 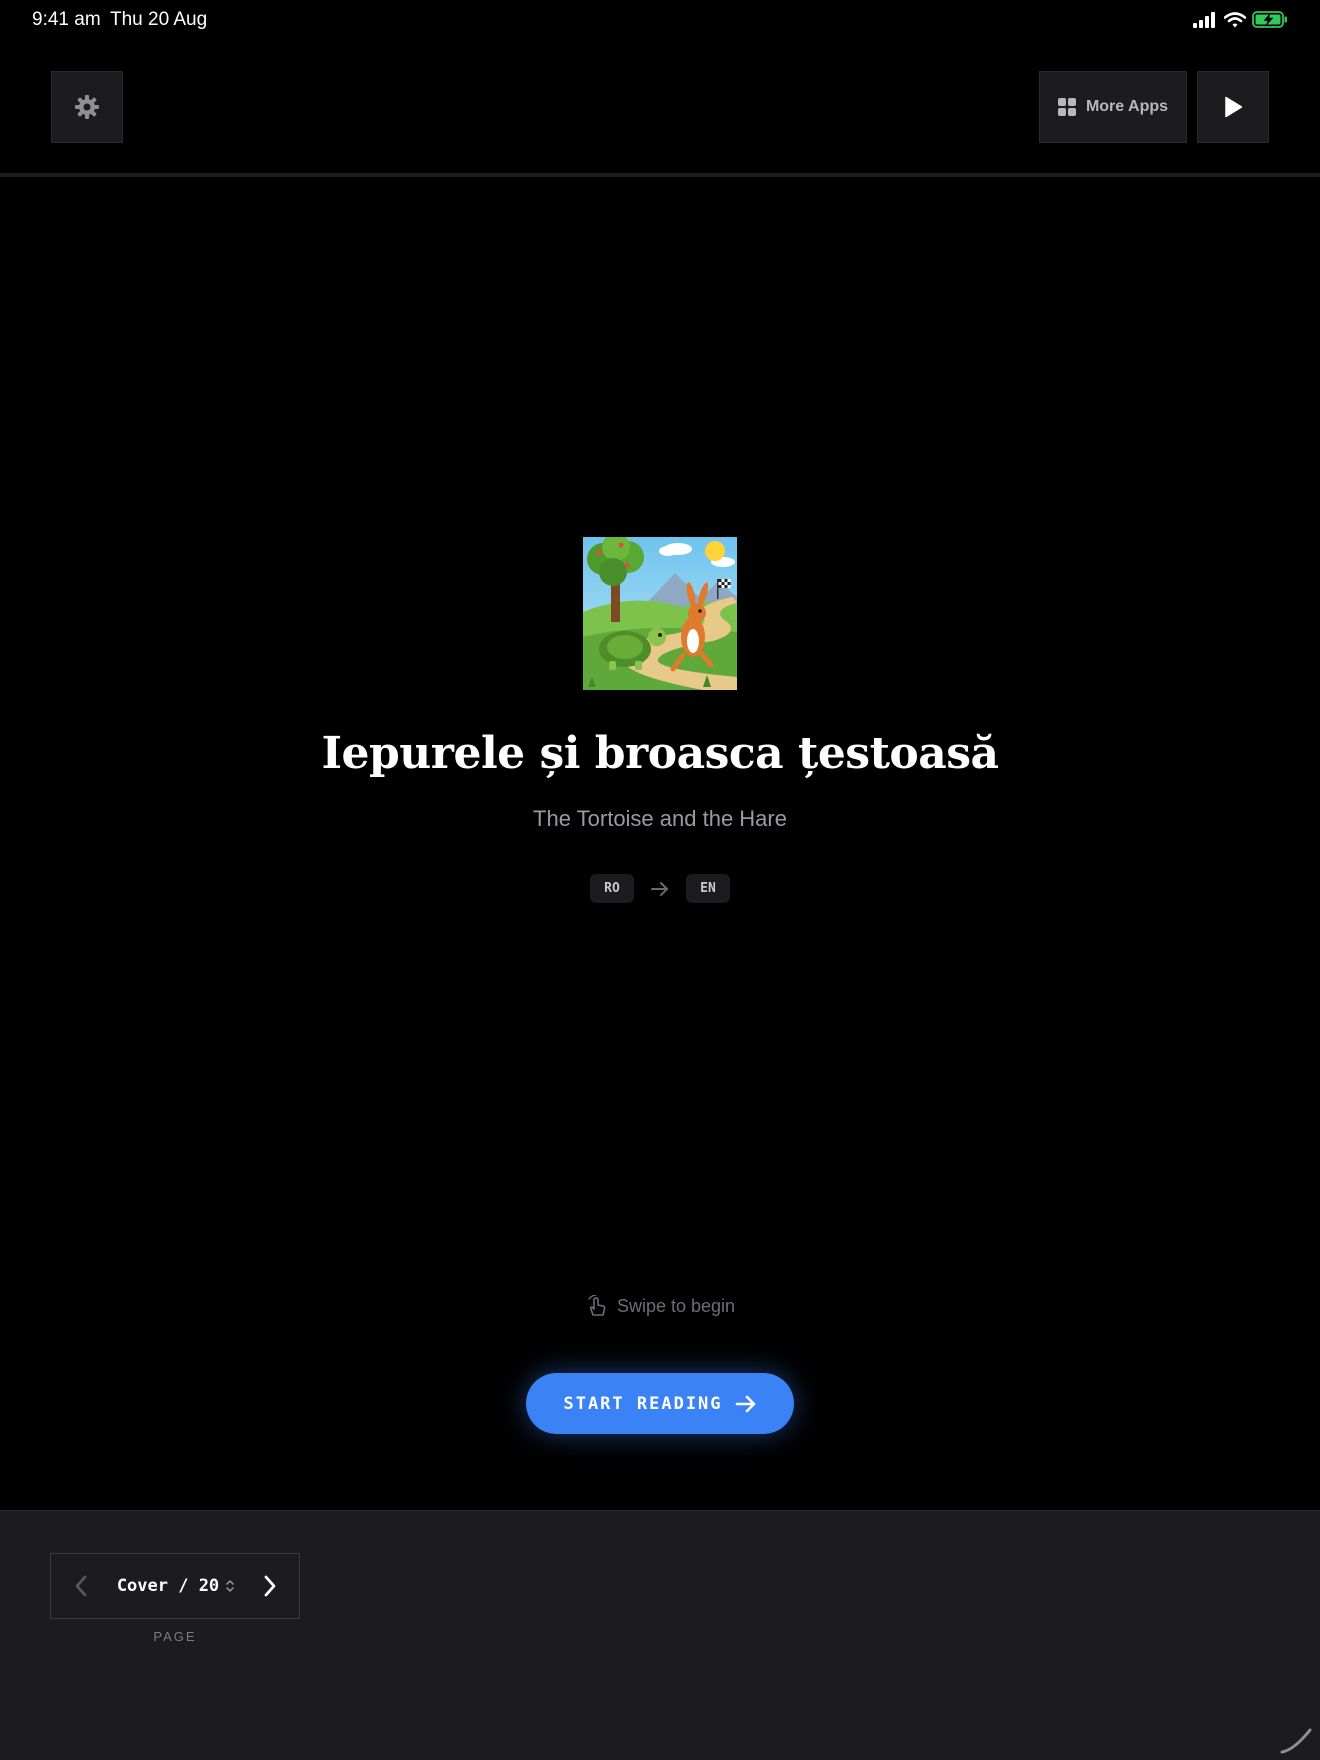 What do you see at coordinates (1127, 106) in the screenshot?
I see `more-apps-label: More Apps` at bounding box center [1127, 106].